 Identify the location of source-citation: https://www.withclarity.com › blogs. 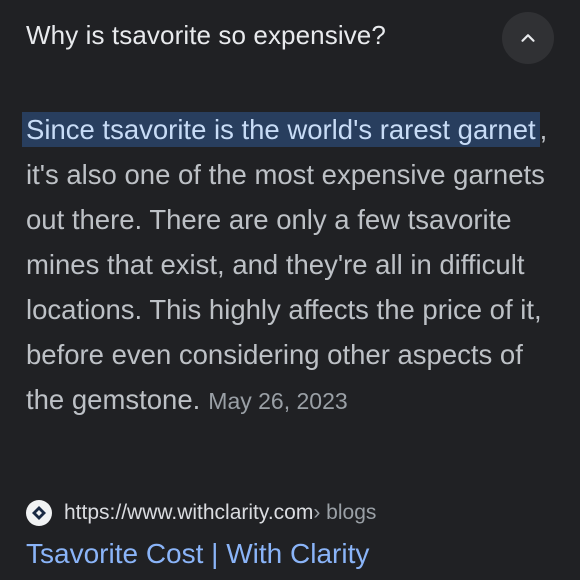
(201, 513).